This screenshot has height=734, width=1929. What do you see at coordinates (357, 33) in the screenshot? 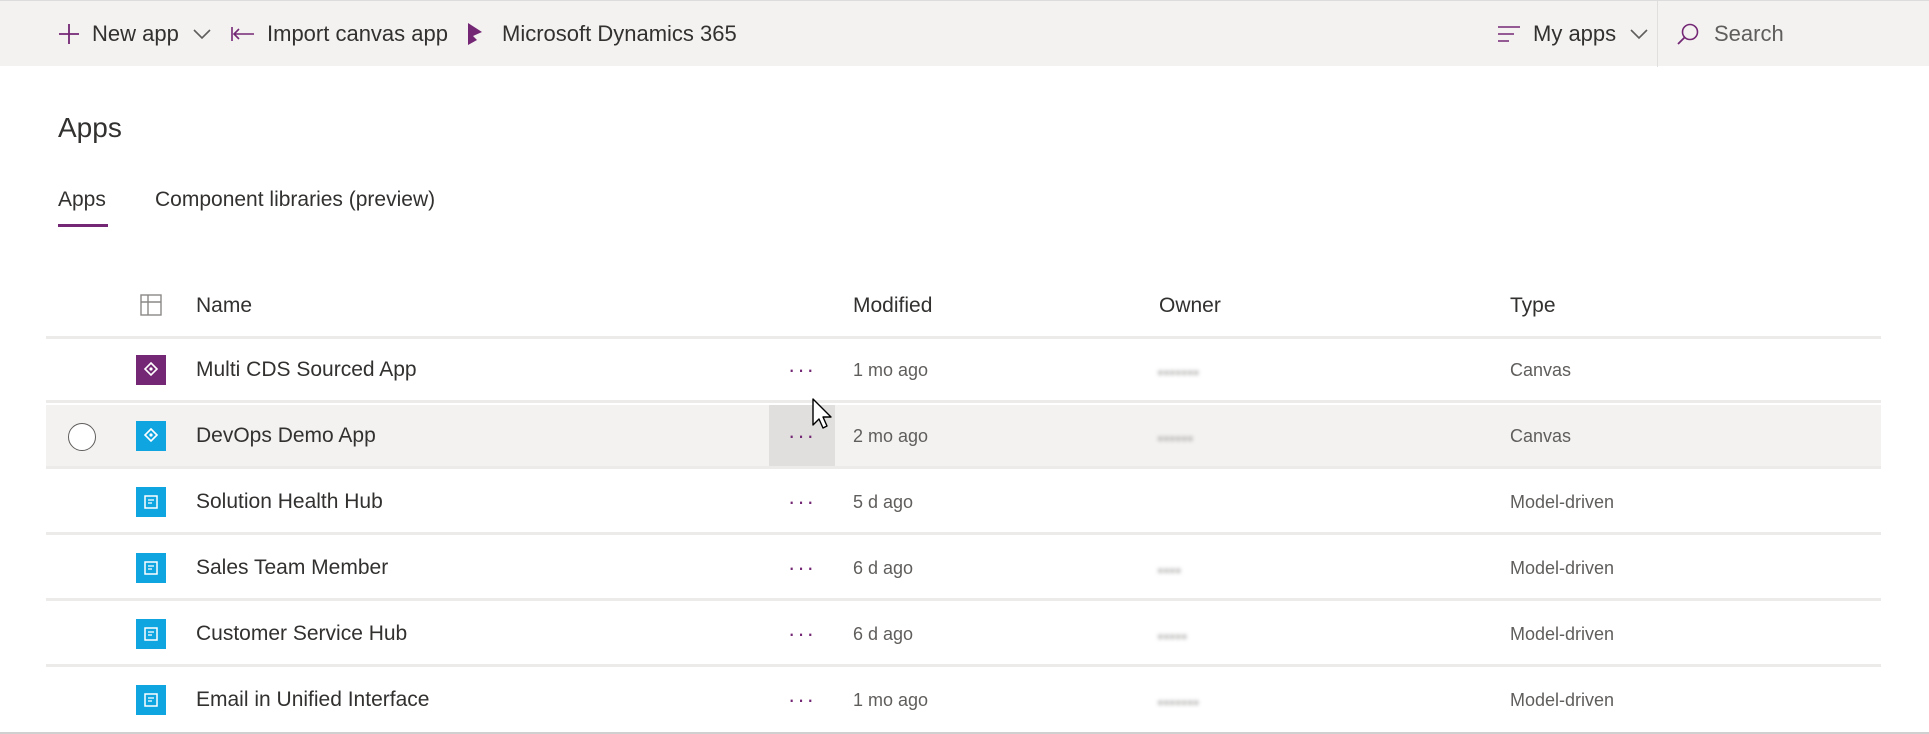
I see `import-canvas-label: Import canvas app` at bounding box center [357, 33].